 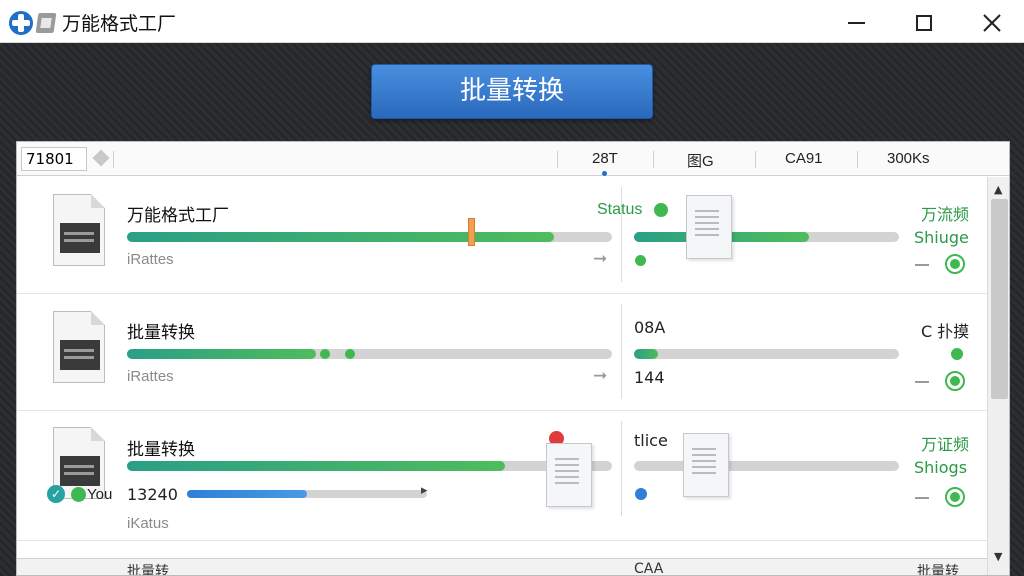 I want to click on minimize-icon, so click(x=856, y=22).